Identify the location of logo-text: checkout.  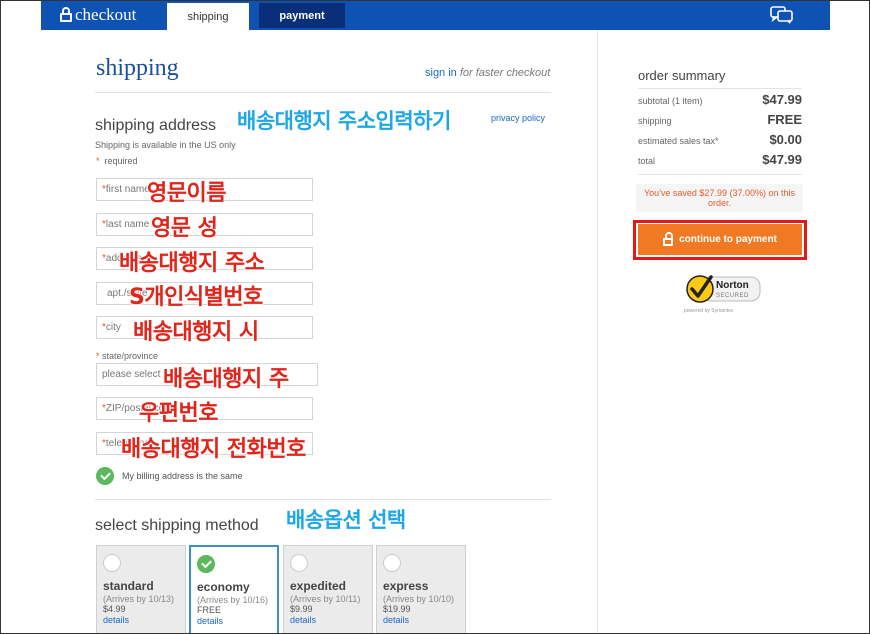
(106, 14).